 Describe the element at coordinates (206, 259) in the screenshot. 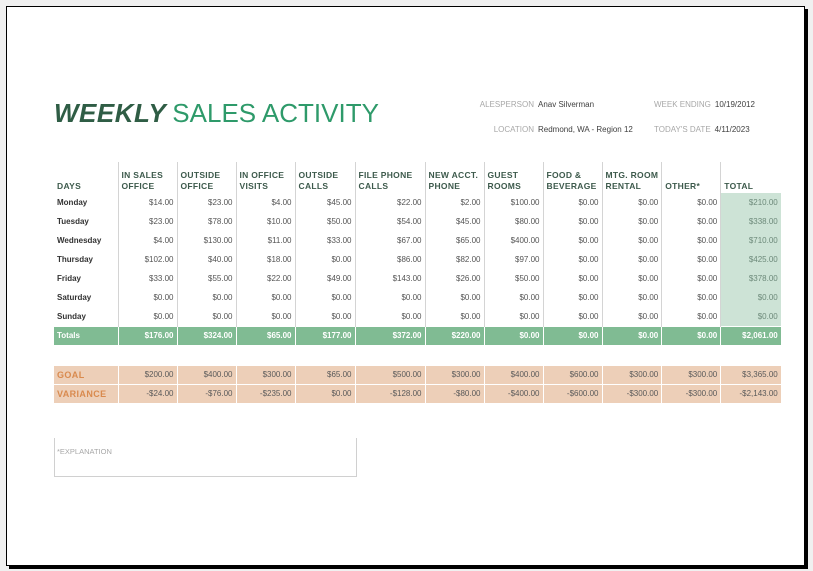

I see `value-cell: $40.00` at that location.